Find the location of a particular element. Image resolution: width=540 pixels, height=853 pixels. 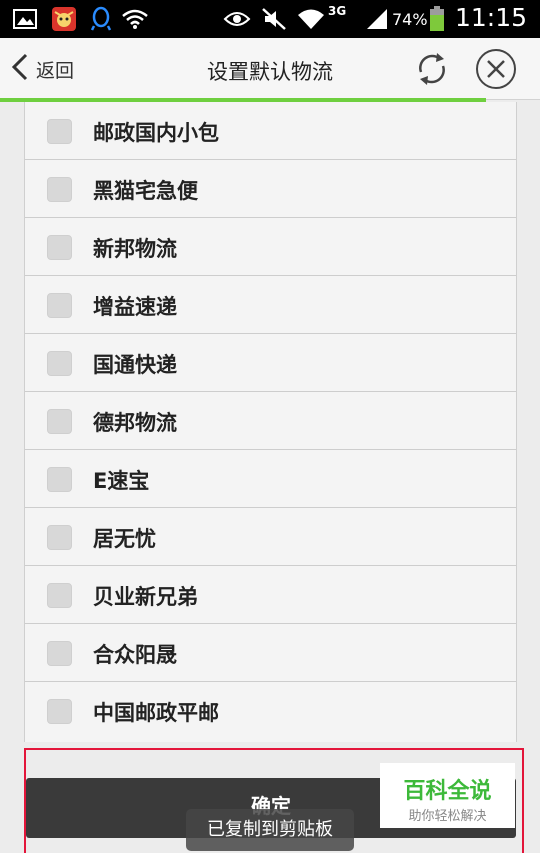

close-icon is located at coordinates (496, 75).